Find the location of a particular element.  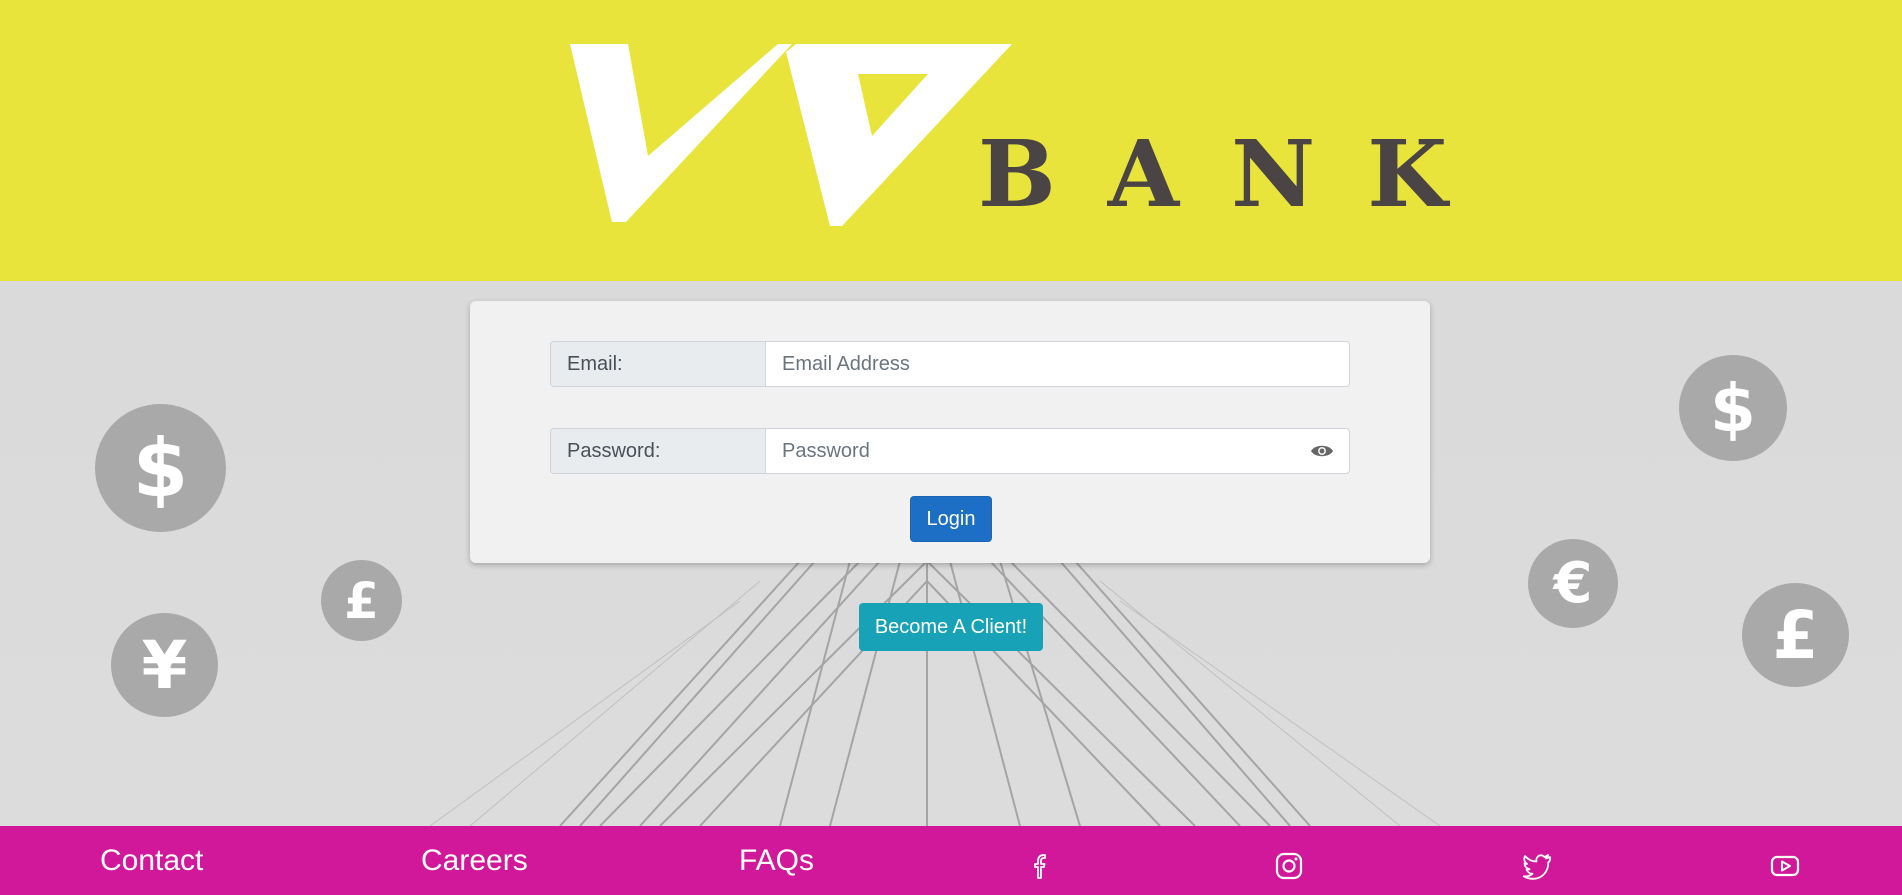

email-input is located at coordinates (1057, 364).